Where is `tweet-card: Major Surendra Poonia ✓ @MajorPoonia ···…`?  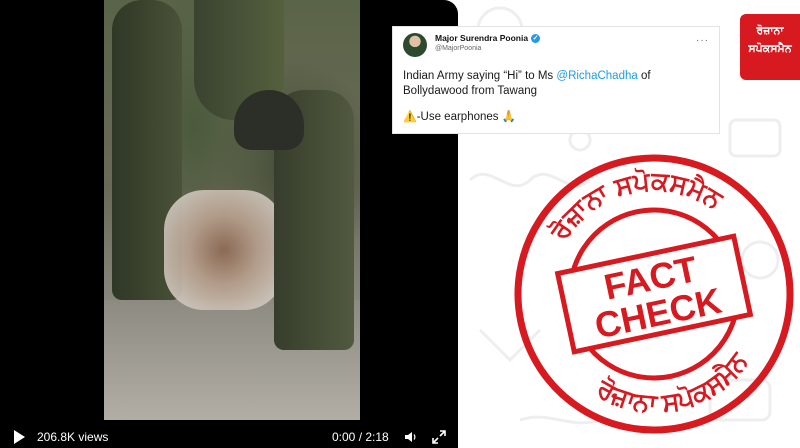
tweet-card: Major Surendra Poonia ✓ @MajorPoonia ···… is located at coordinates (556, 80).